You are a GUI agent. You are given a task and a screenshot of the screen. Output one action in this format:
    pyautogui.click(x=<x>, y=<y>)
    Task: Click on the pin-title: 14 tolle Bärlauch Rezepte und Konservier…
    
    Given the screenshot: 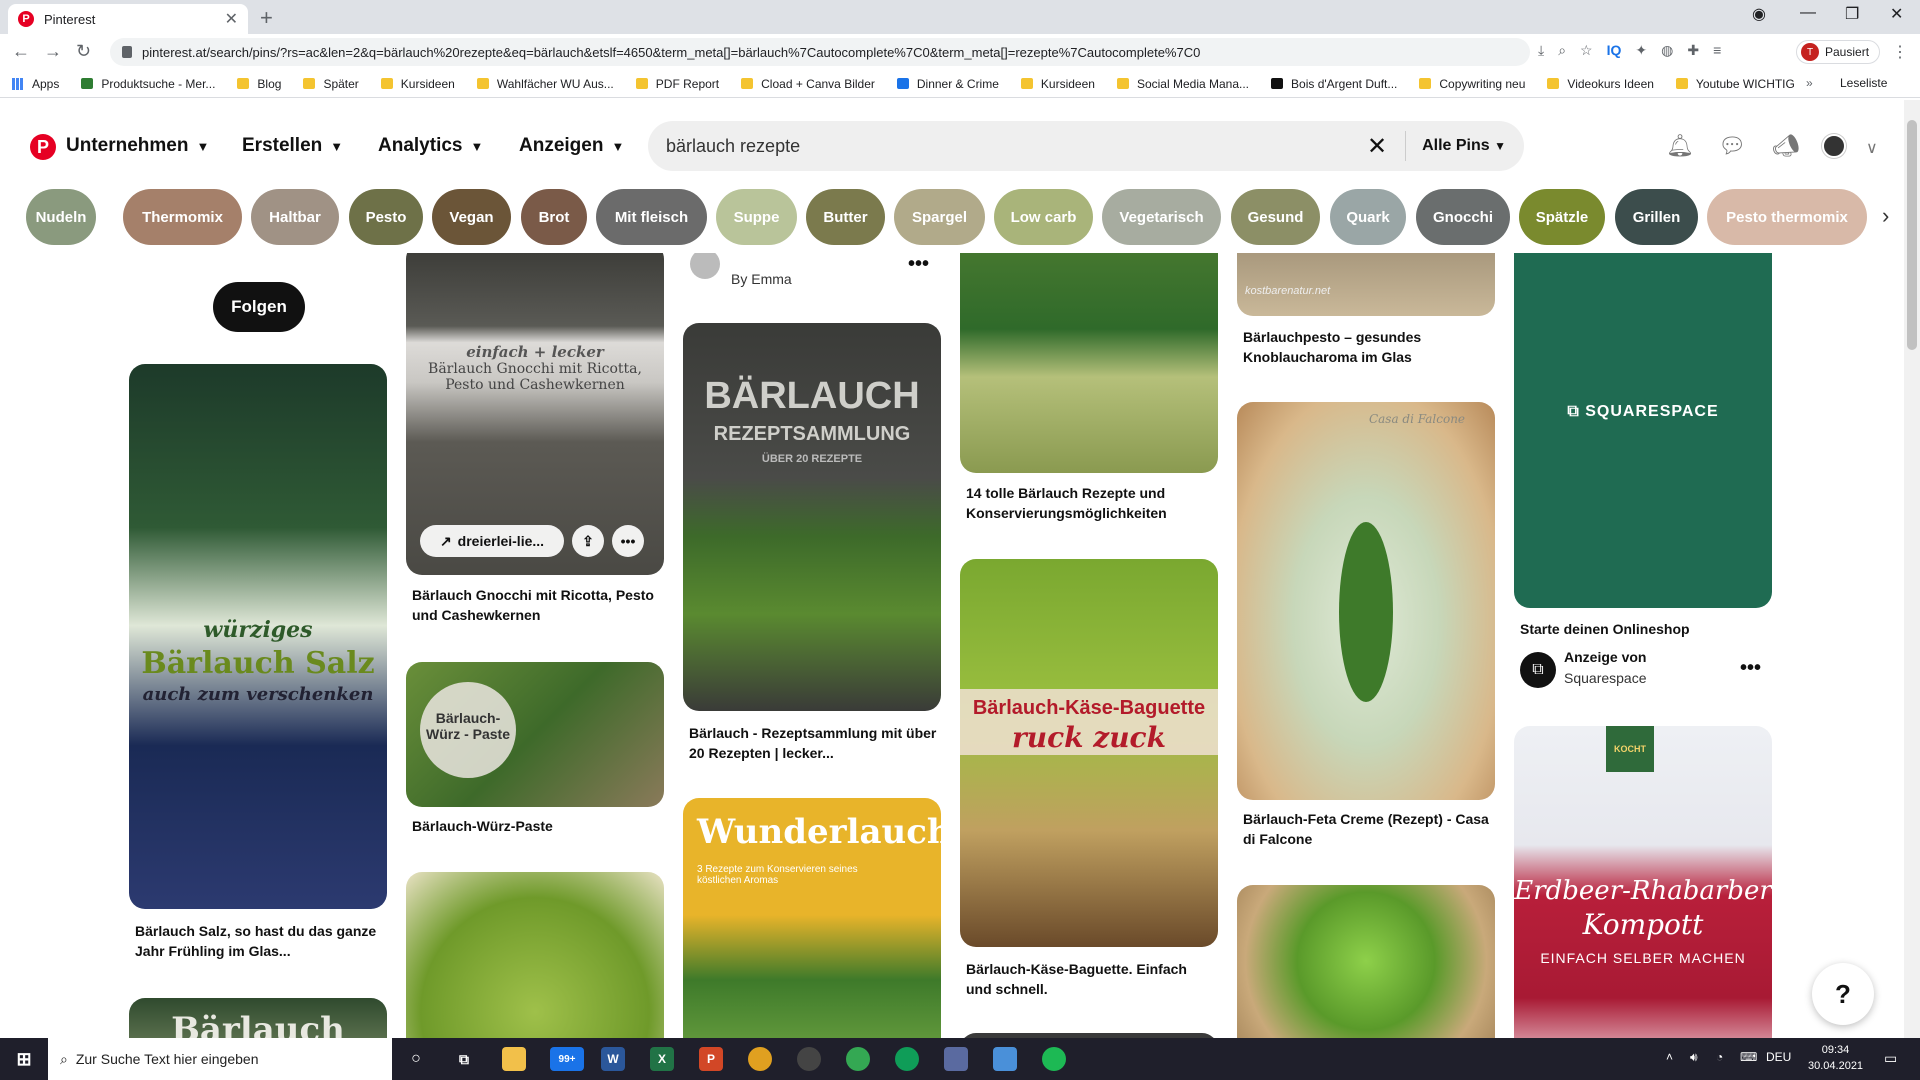 What is the action you would take?
    pyautogui.click(x=1091, y=503)
    